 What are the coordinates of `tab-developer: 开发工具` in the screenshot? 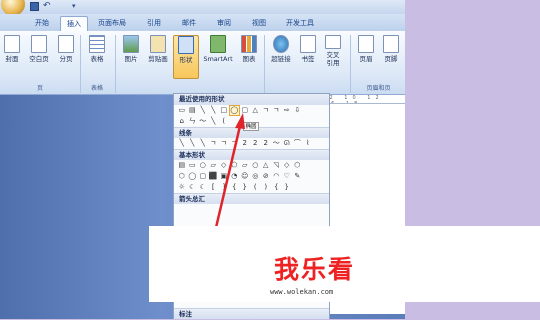 It's located at (300, 23).